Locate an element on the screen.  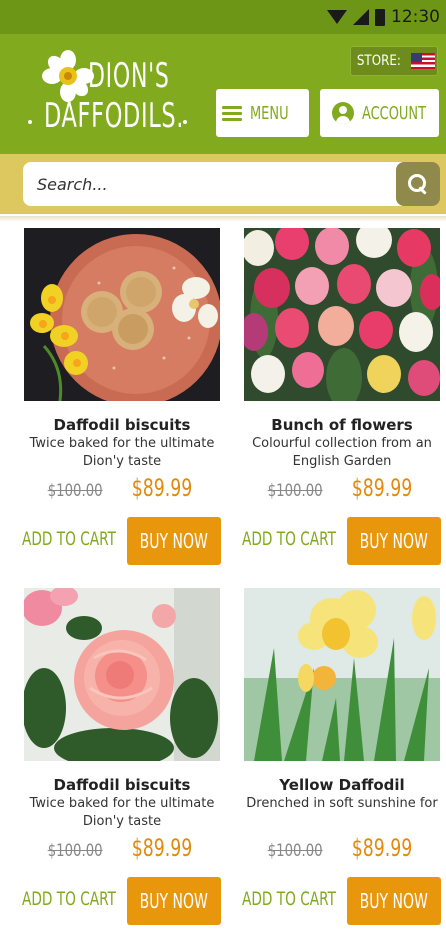
search-box is located at coordinates (231, 184).